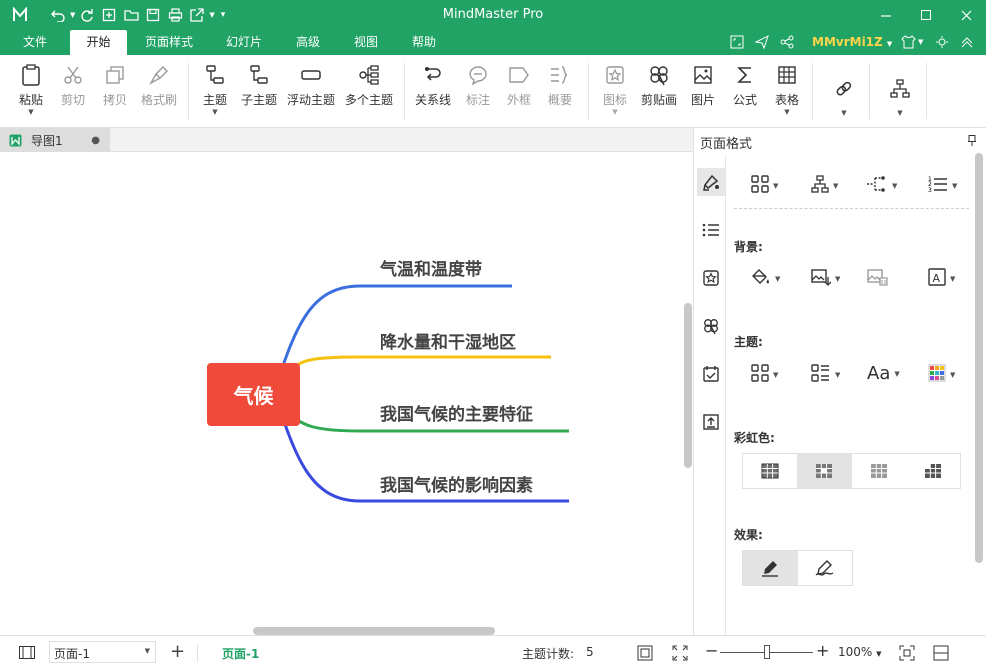  What do you see at coordinates (711, 278) in the screenshot?
I see `icon-panel-icon` at bounding box center [711, 278].